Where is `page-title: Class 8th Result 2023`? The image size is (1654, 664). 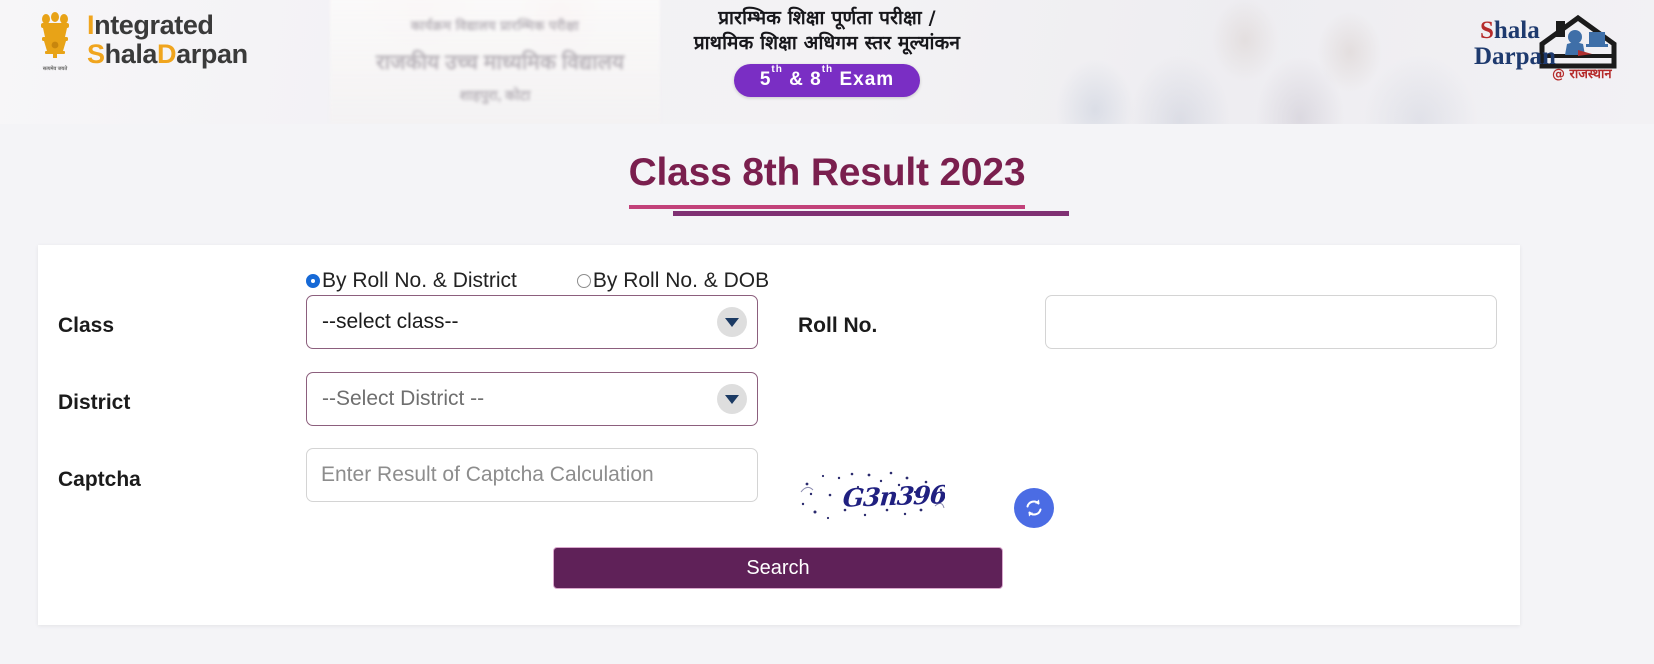
page-title: Class 8th Result 2023 is located at coordinates (849, 183).